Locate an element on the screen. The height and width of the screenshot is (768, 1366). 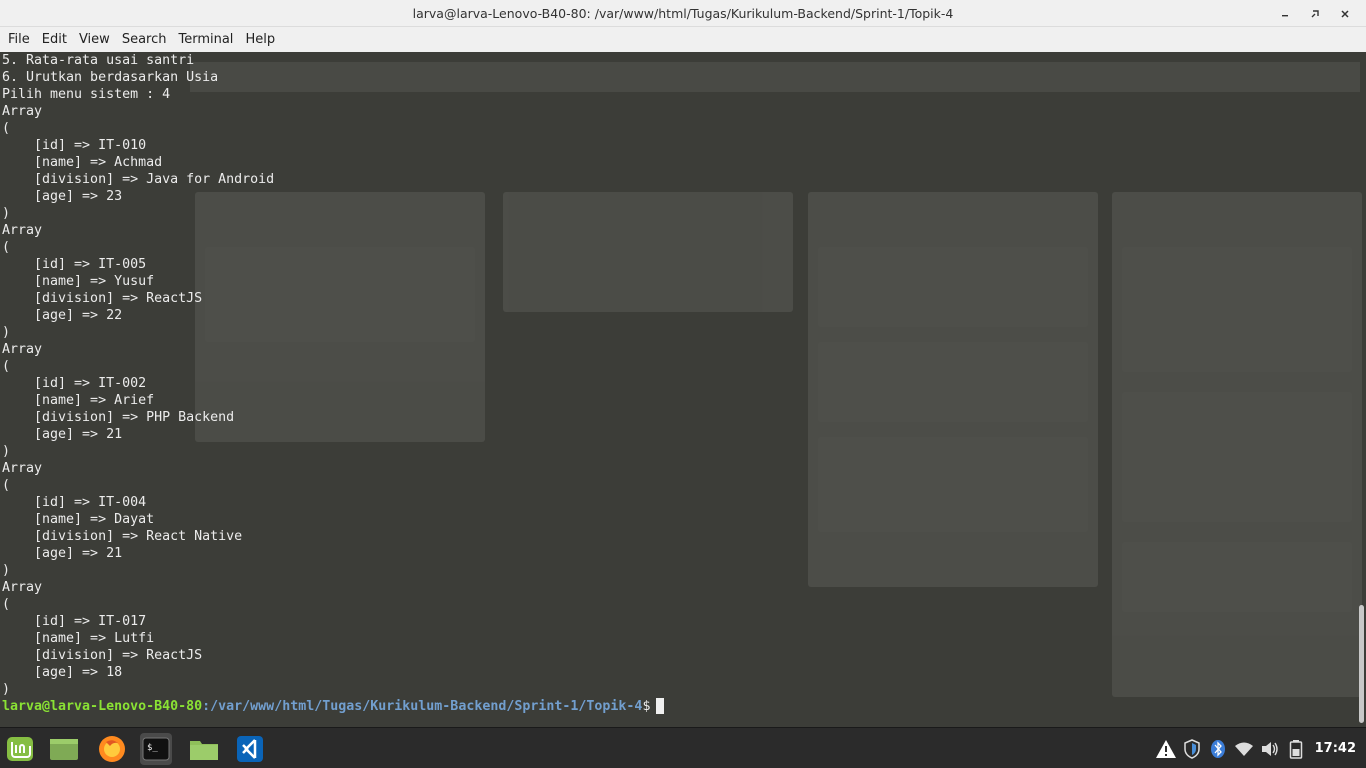
shield-icon is located at coordinates (1192, 748).